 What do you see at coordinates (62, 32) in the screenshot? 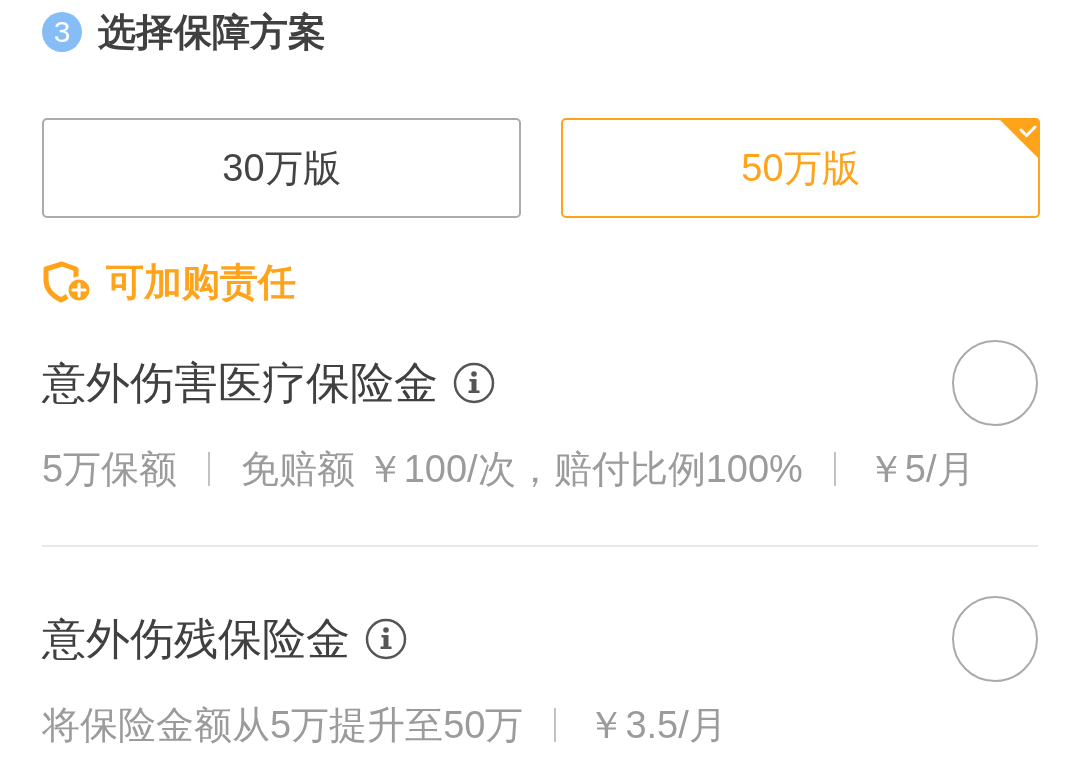
I see `step-number: 3` at bounding box center [62, 32].